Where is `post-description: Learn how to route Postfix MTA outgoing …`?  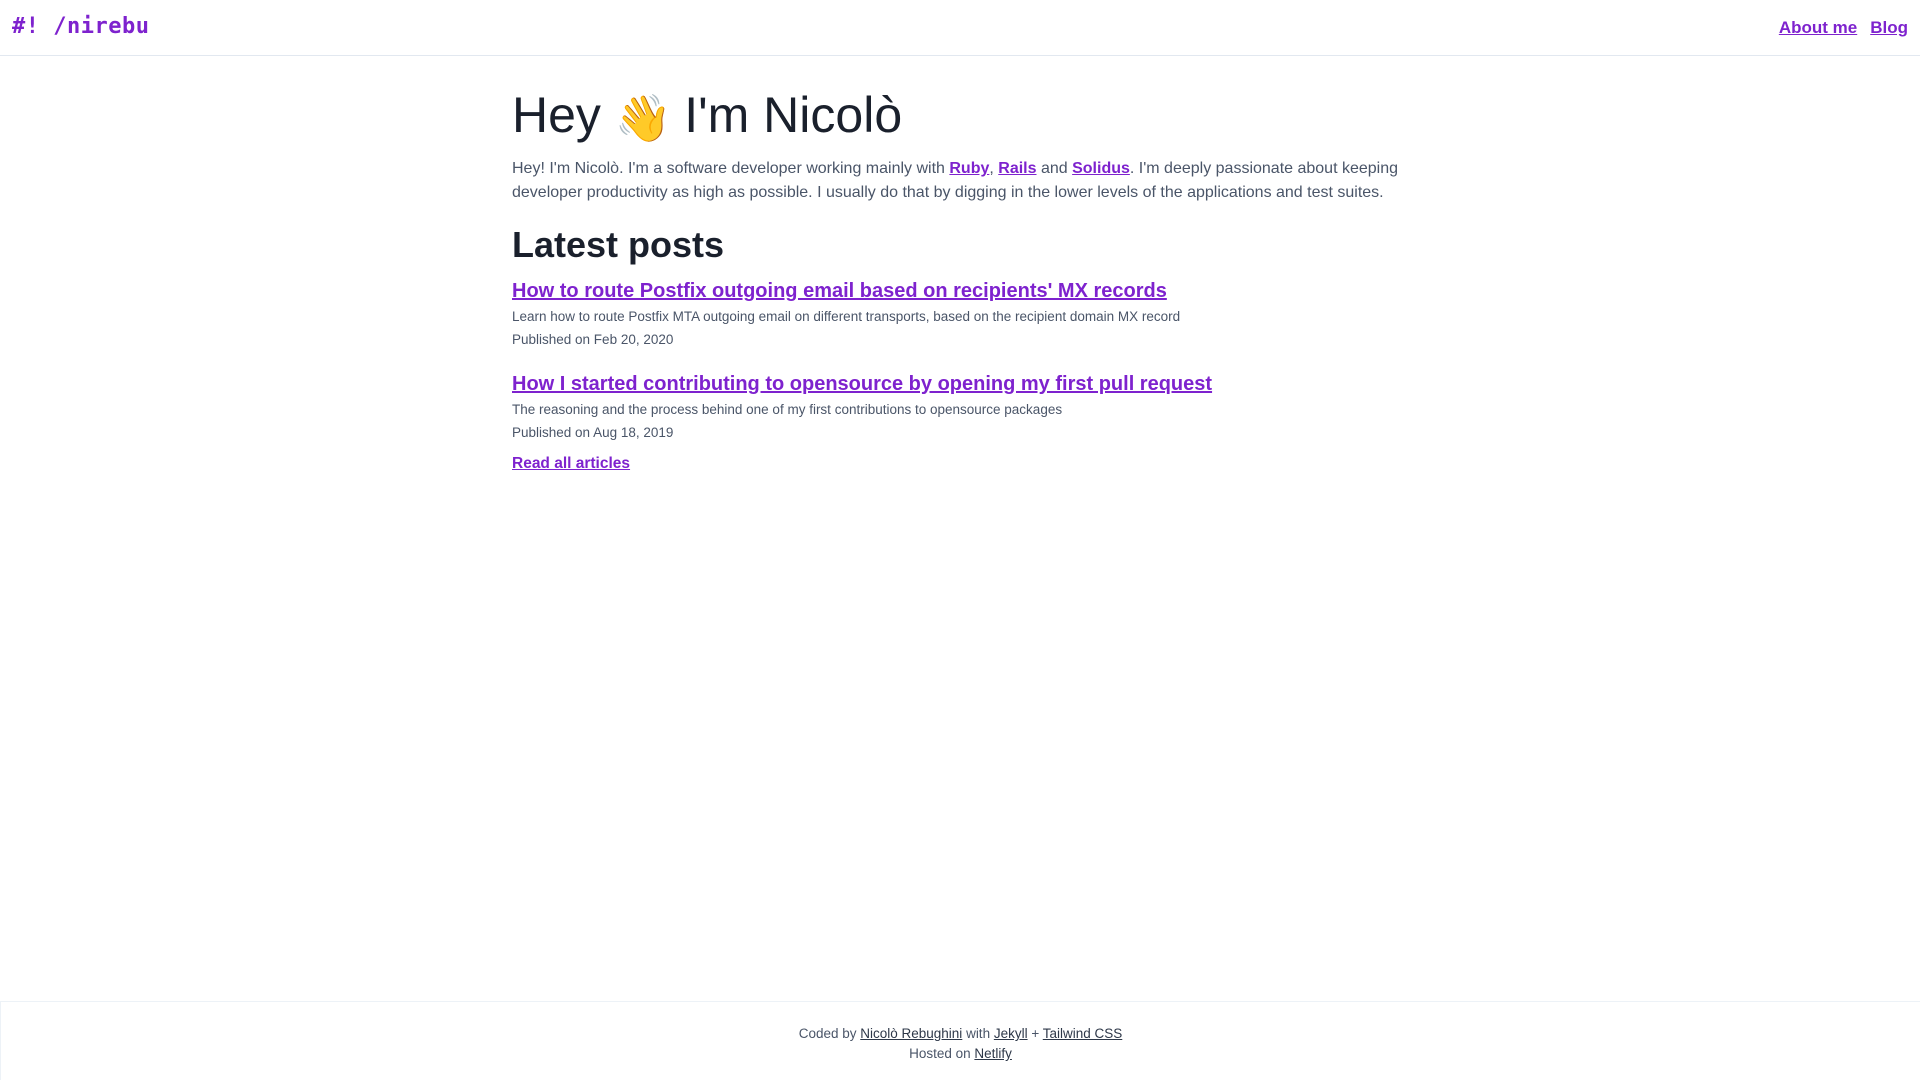
post-description: Learn how to route Postfix MTA outgoing … is located at coordinates (846, 316).